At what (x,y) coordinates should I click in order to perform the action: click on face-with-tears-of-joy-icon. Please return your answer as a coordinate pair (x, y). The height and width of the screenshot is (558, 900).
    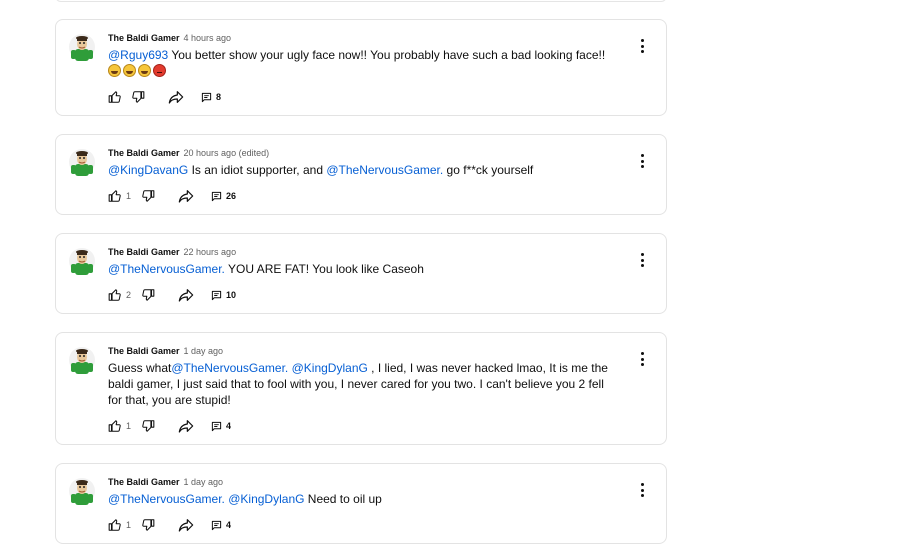
    Looking at the image, I should click on (144, 70).